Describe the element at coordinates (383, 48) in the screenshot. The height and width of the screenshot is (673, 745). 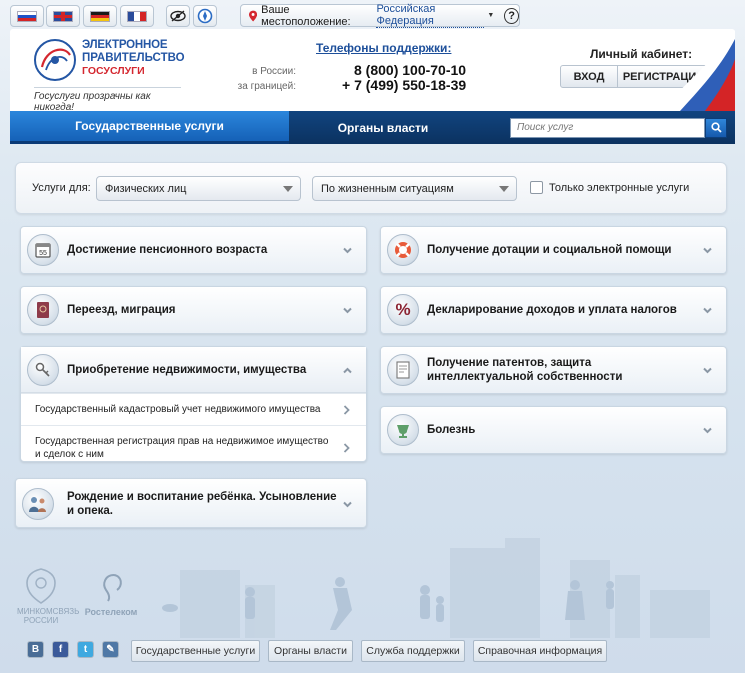
I see `support-phones-title: Телефоны поддержки:` at that location.